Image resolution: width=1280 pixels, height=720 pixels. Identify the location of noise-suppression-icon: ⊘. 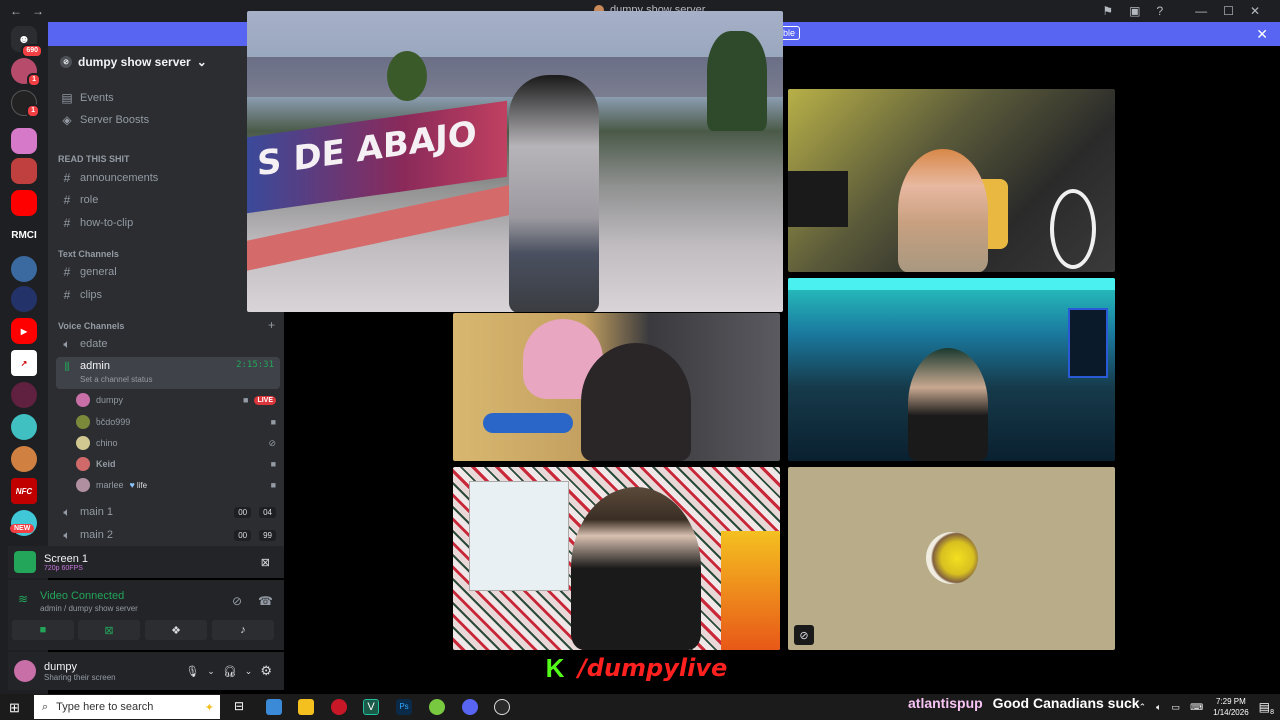
(237, 601).